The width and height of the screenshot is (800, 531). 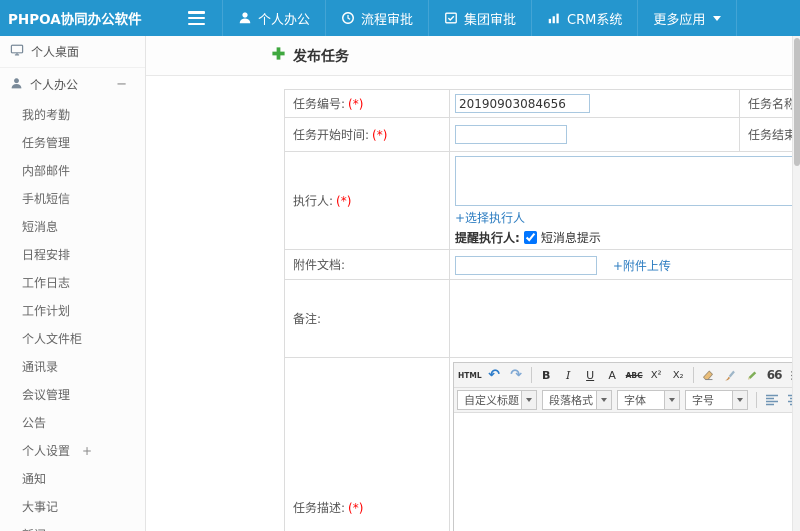 What do you see at coordinates (72, 255) in the screenshot?
I see `sidebar-item-schedule: 日程安排` at bounding box center [72, 255].